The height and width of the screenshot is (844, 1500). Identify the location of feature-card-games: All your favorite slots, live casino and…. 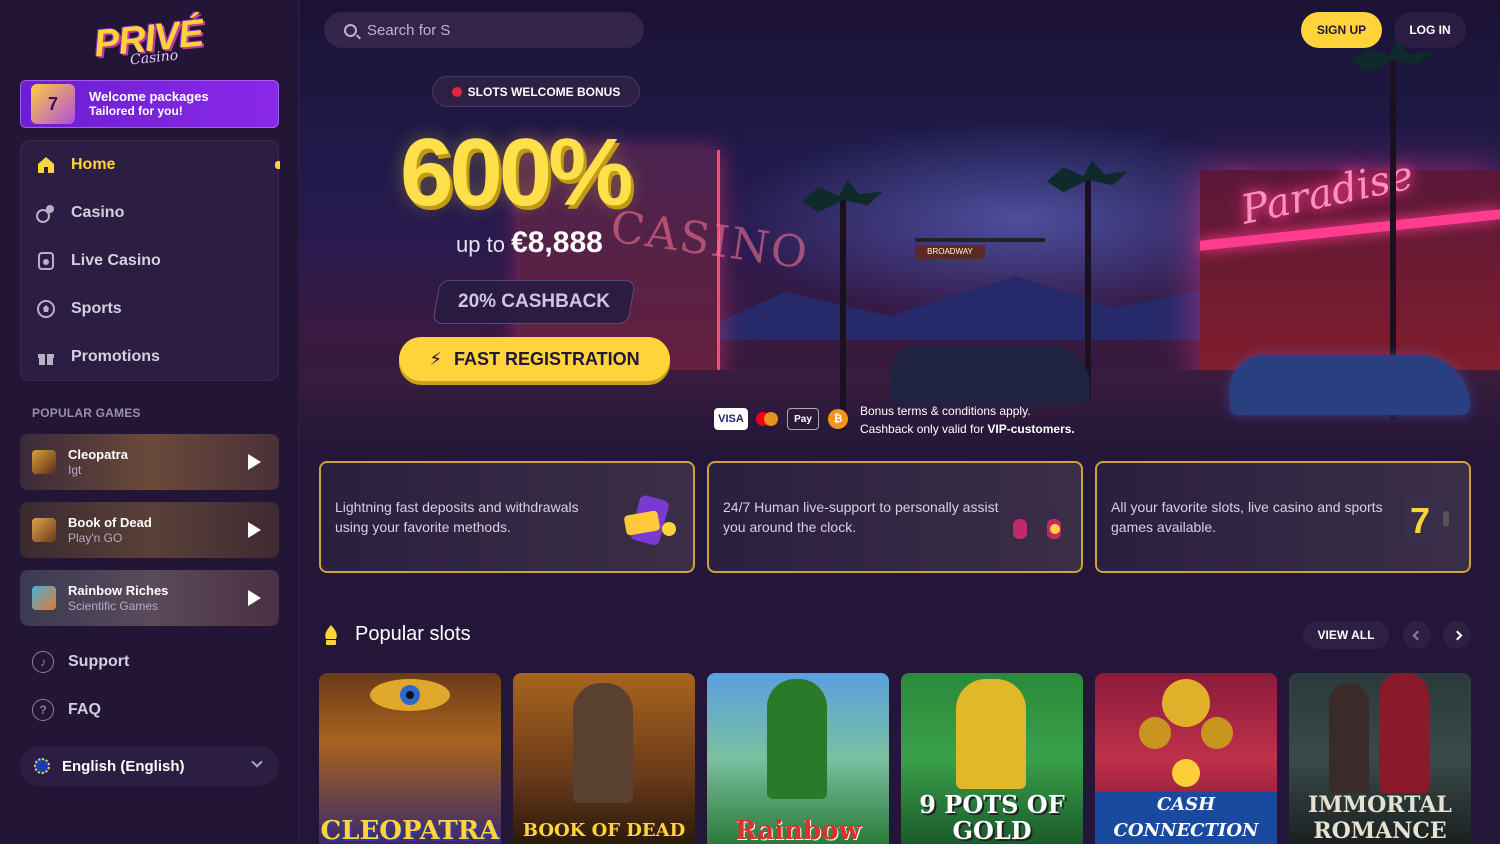
(1283, 517).